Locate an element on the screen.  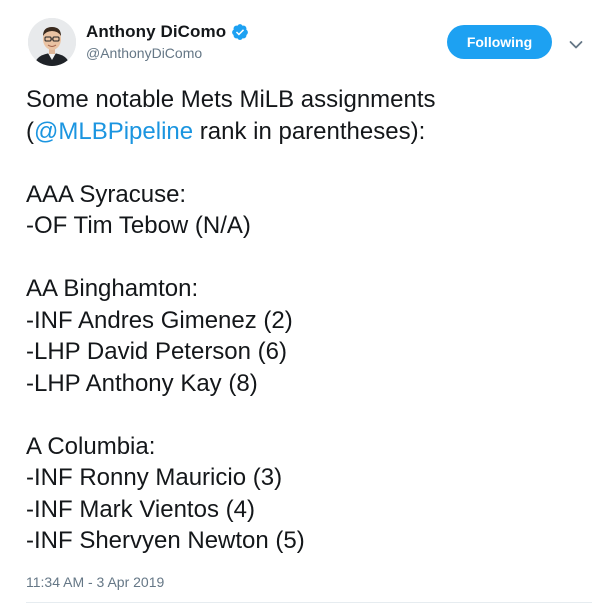
avatar-portrait-icon is located at coordinates (52, 42).